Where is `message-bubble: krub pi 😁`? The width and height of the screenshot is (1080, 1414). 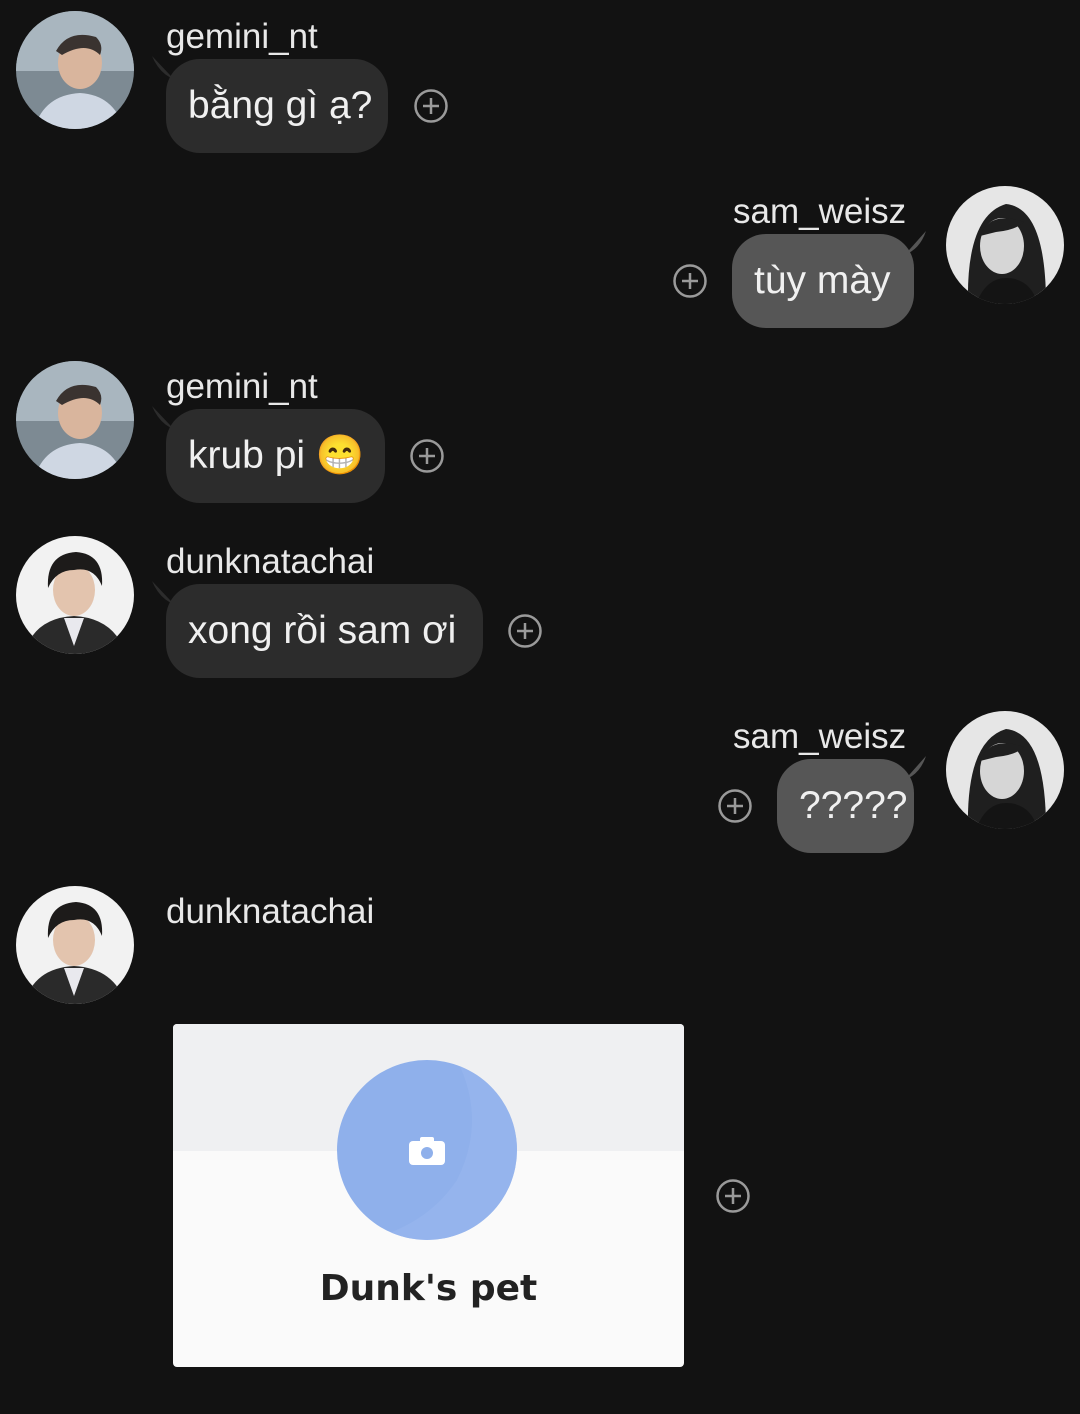
message-bubble: krub pi 😁 is located at coordinates (275, 456).